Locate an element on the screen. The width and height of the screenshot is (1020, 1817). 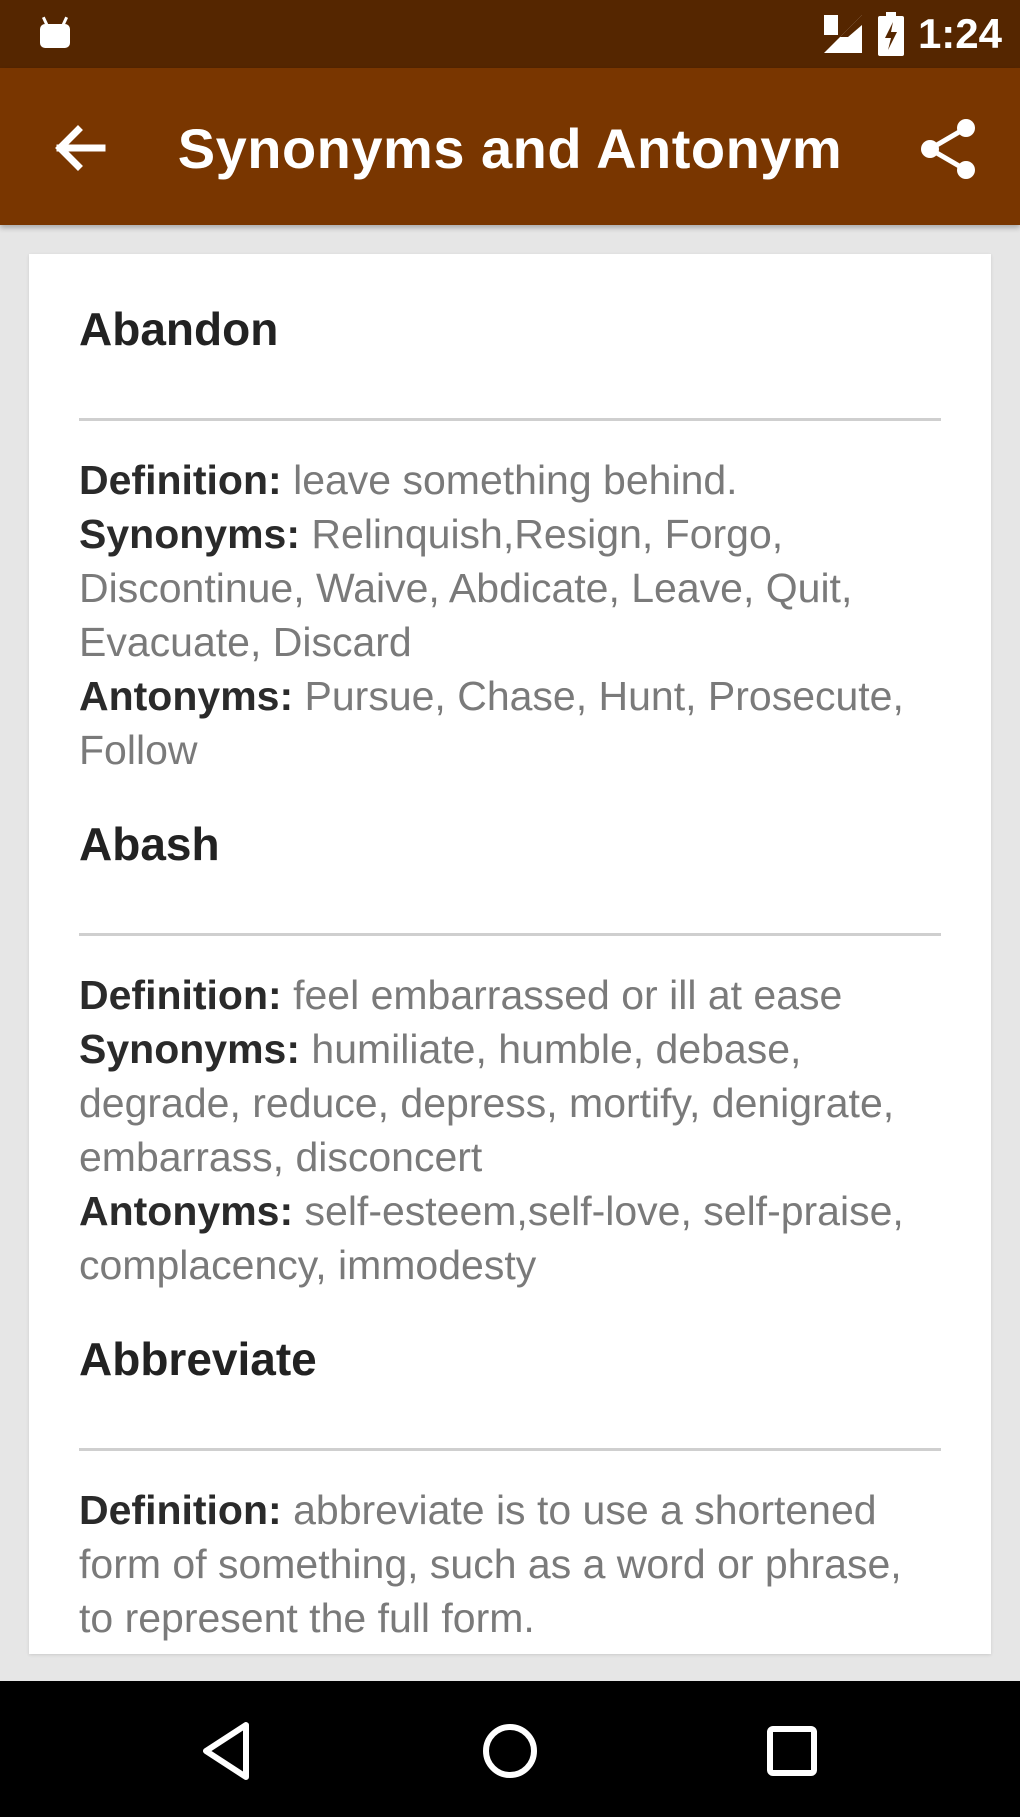
signal-icon is located at coordinates (842, 34).